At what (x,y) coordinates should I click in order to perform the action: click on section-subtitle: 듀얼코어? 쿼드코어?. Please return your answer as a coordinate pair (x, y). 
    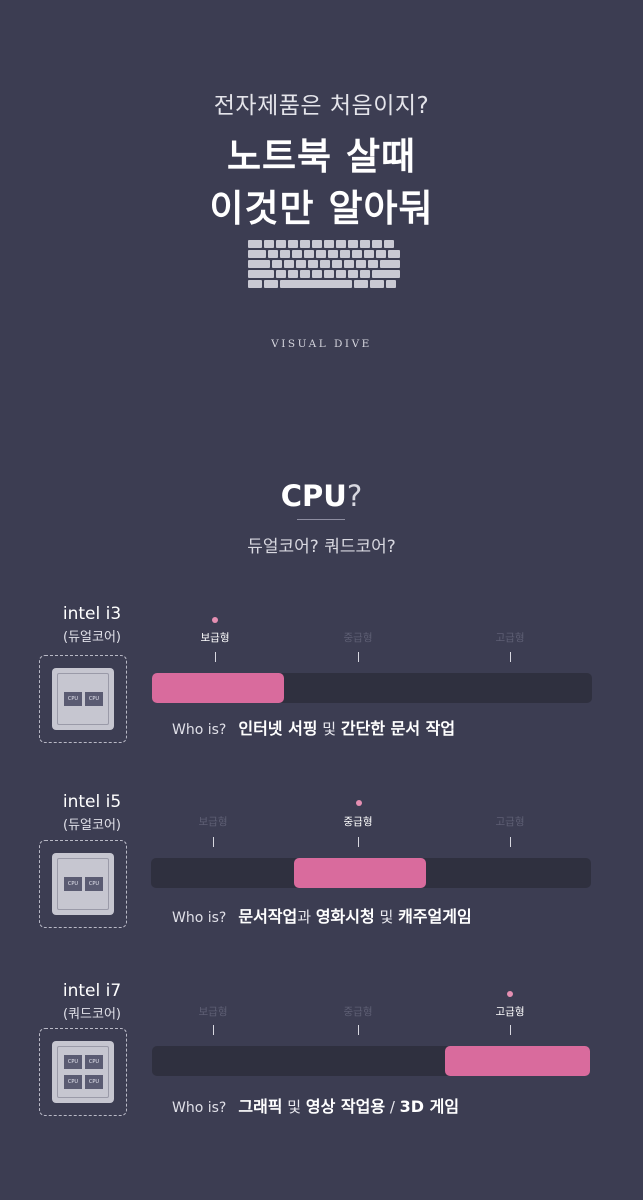
    Looking at the image, I should click on (321, 547).